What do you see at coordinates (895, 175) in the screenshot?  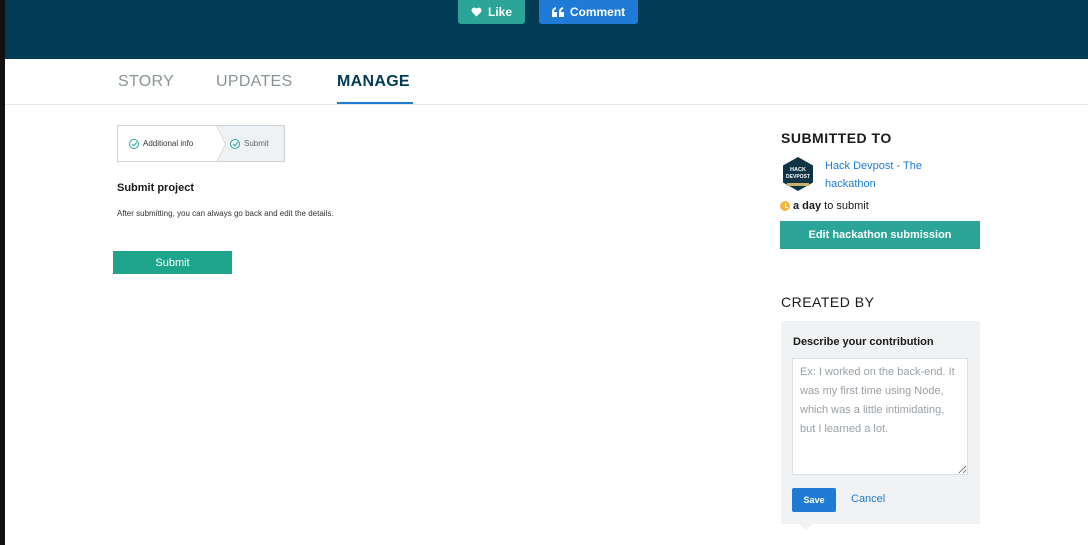 I see `hackathon-link: Hack Devpost - The hackathon` at bounding box center [895, 175].